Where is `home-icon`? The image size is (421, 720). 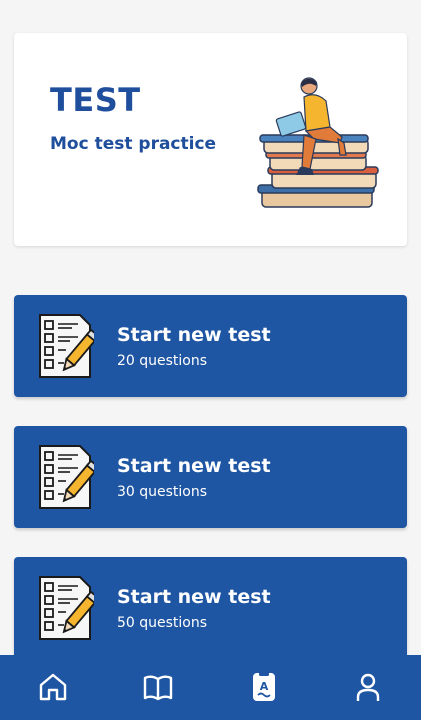 home-icon is located at coordinates (53, 687).